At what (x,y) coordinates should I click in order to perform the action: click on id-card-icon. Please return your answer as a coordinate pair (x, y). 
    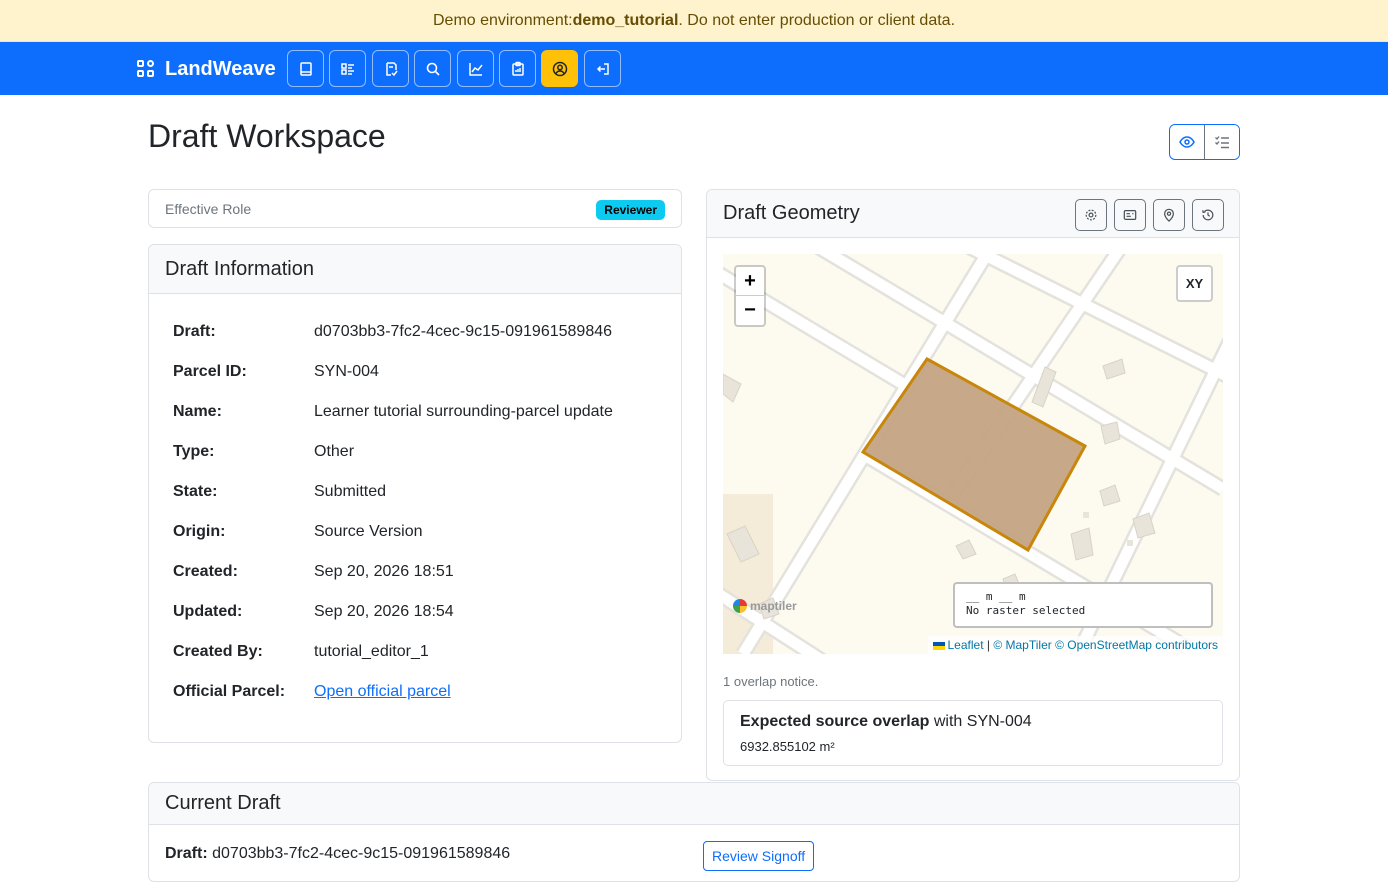
    Looking at the image, I should click on (1130, 215).